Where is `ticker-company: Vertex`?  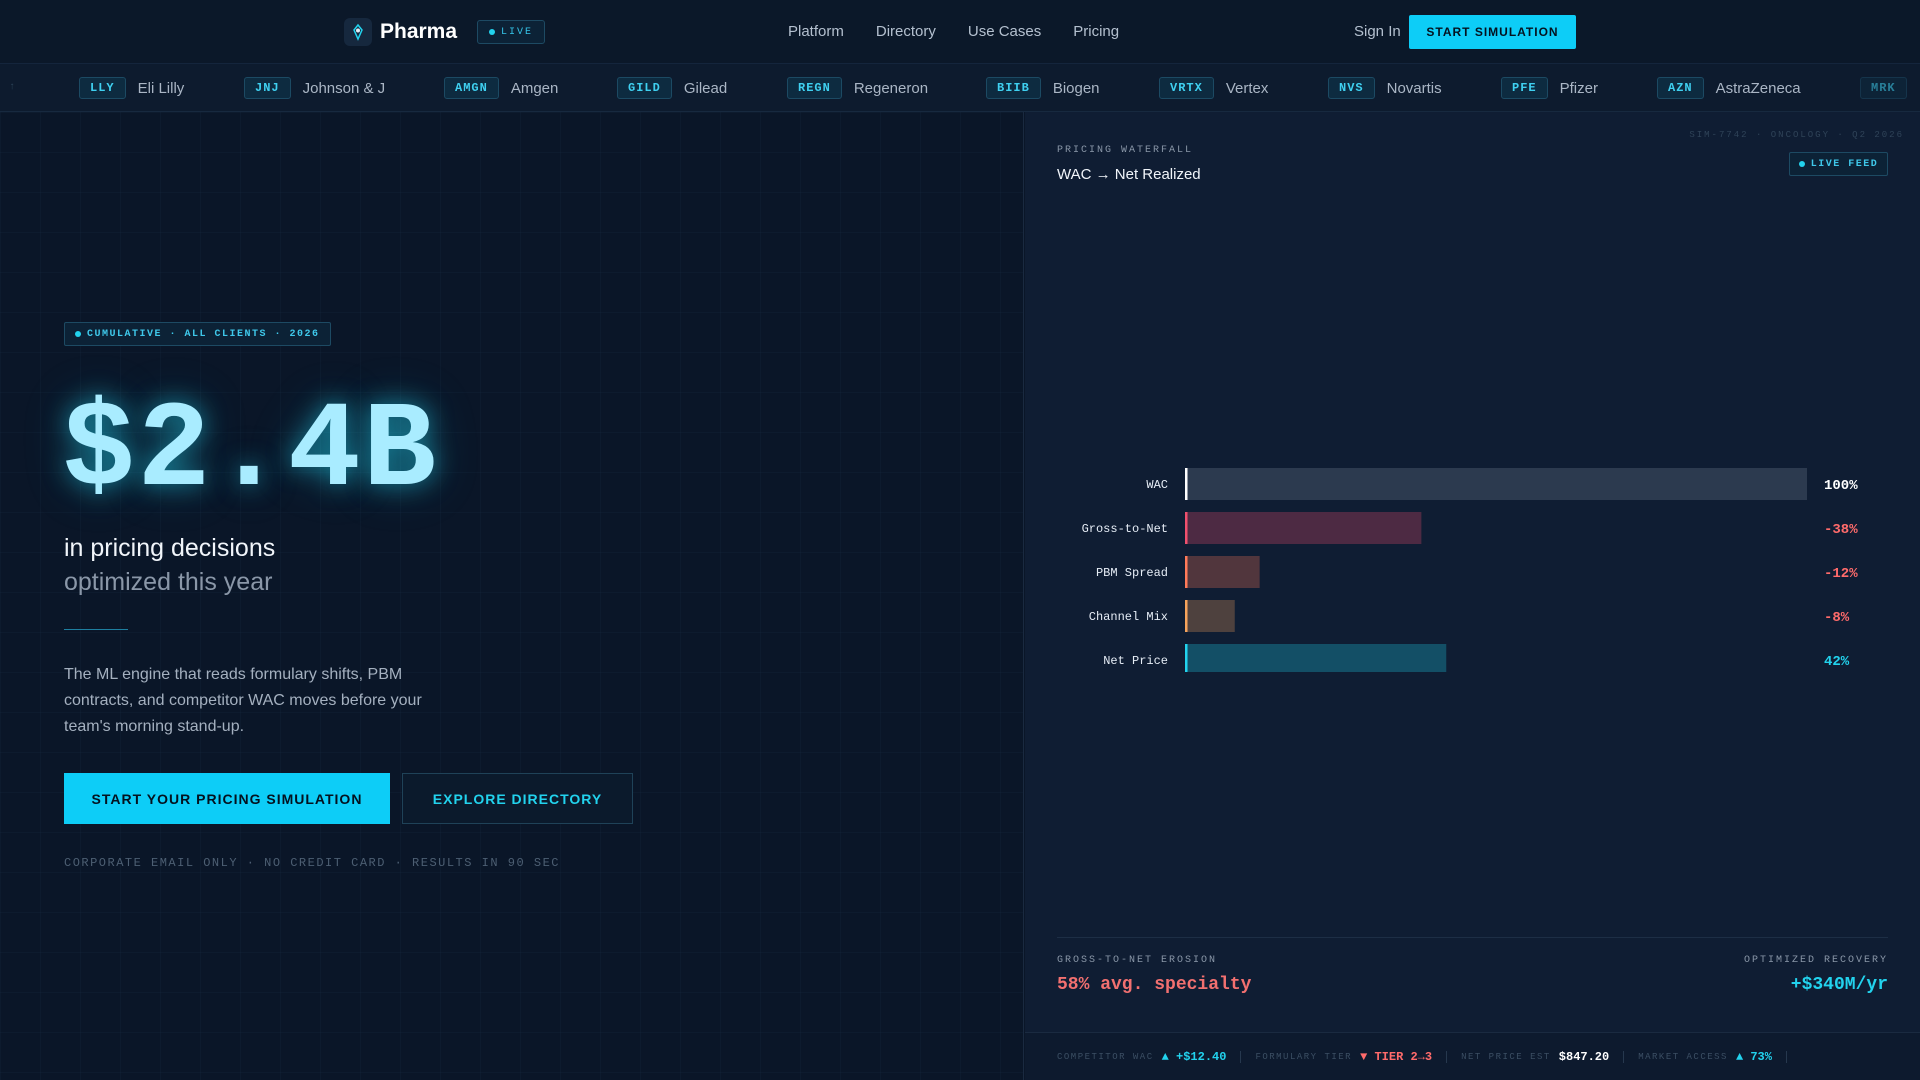
ticker-company: Vertex is located at coordinates (1247, 88).